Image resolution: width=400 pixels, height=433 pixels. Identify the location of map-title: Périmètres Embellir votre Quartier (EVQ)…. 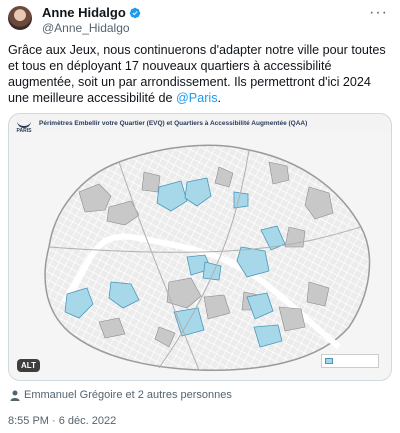
(173, 123).